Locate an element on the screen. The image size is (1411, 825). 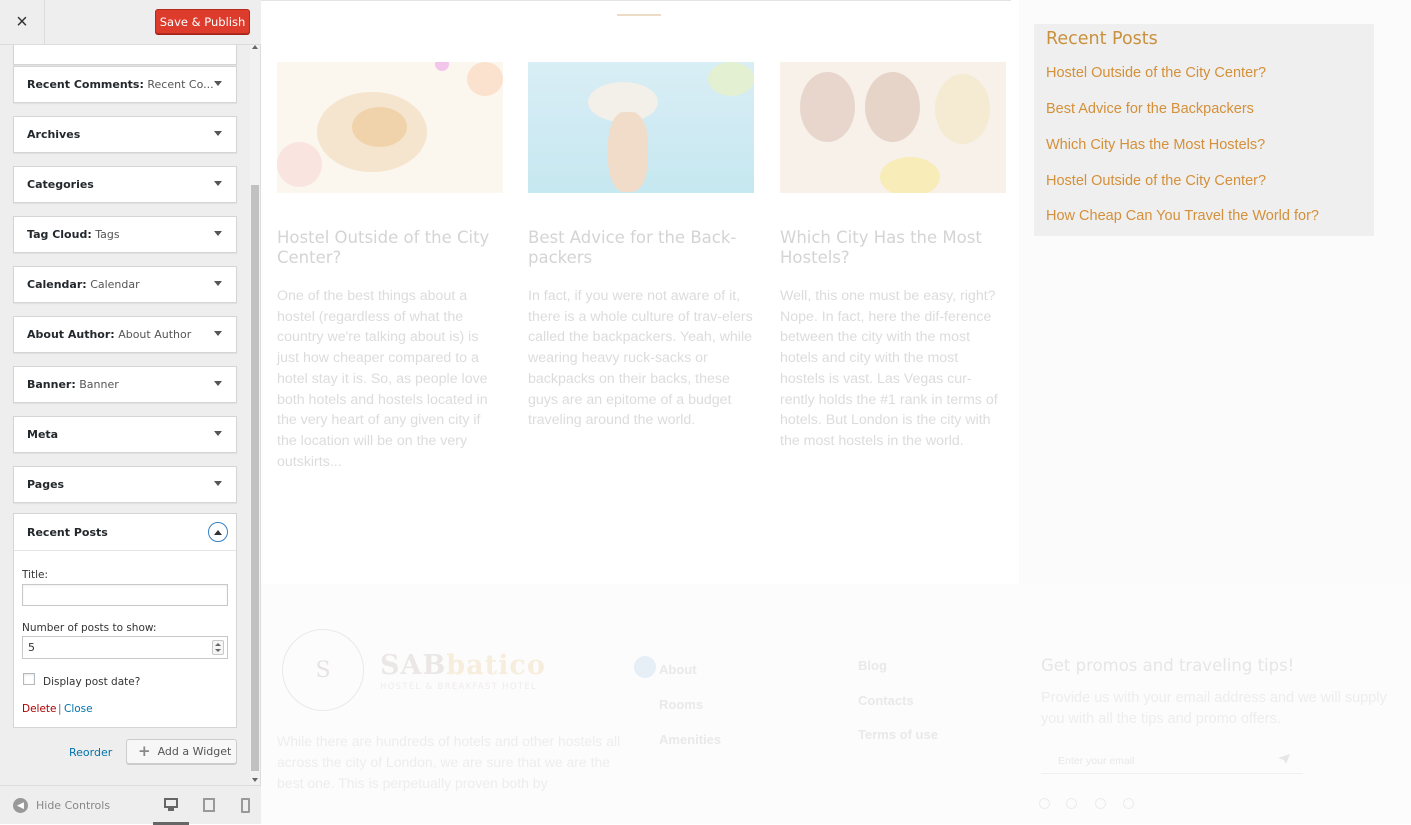
widget-about-author: About Author is located at coordinates (125, 334).